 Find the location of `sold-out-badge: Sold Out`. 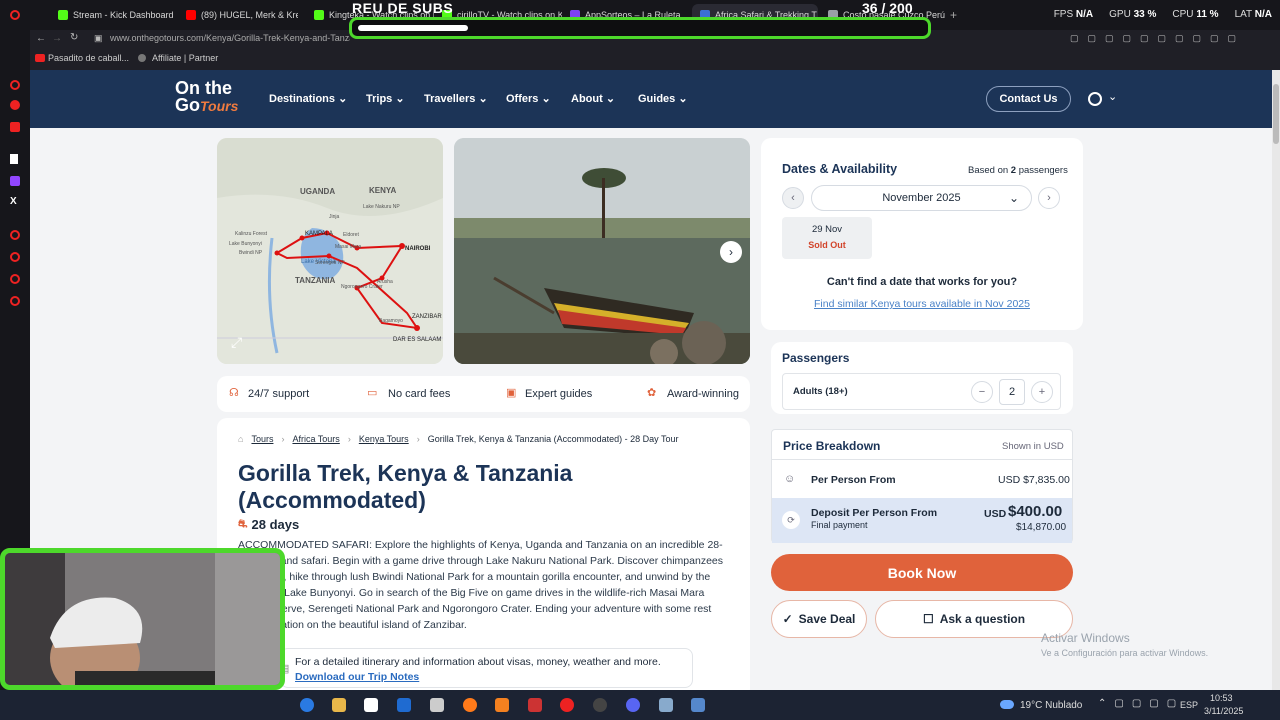

sold-out-badge: Sold Out is located at coordinates (827, 245).